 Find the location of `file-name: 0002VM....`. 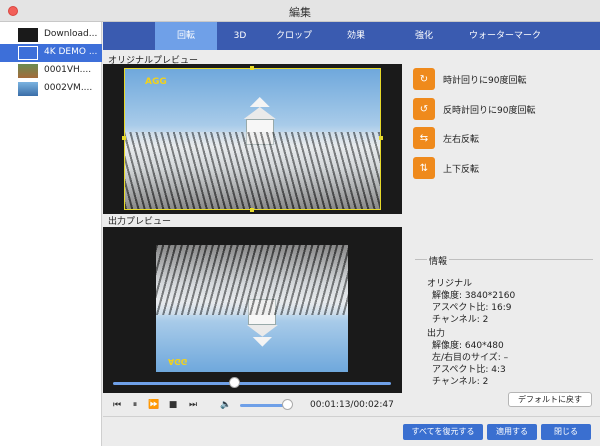

file-name: 0002VM.... is located at coordinates (68, 88).